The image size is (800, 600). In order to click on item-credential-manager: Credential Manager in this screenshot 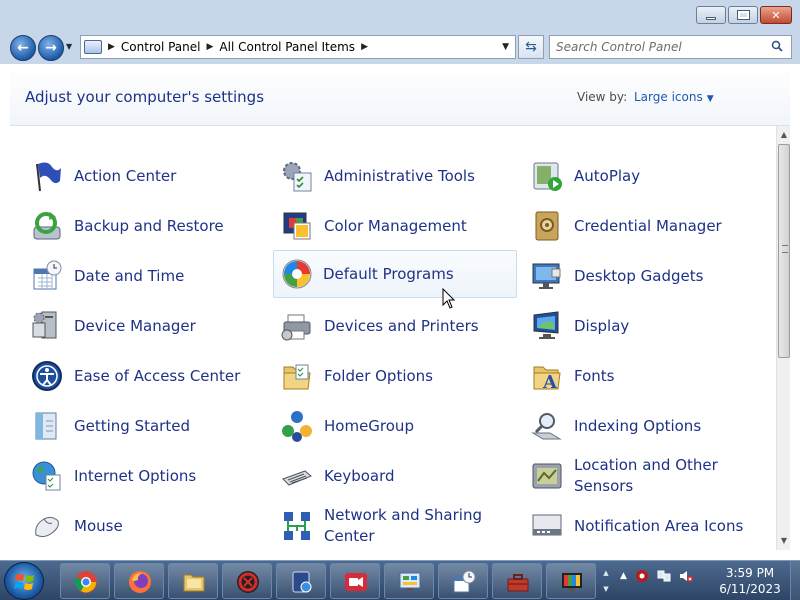, I will do `click(639, 226)`.